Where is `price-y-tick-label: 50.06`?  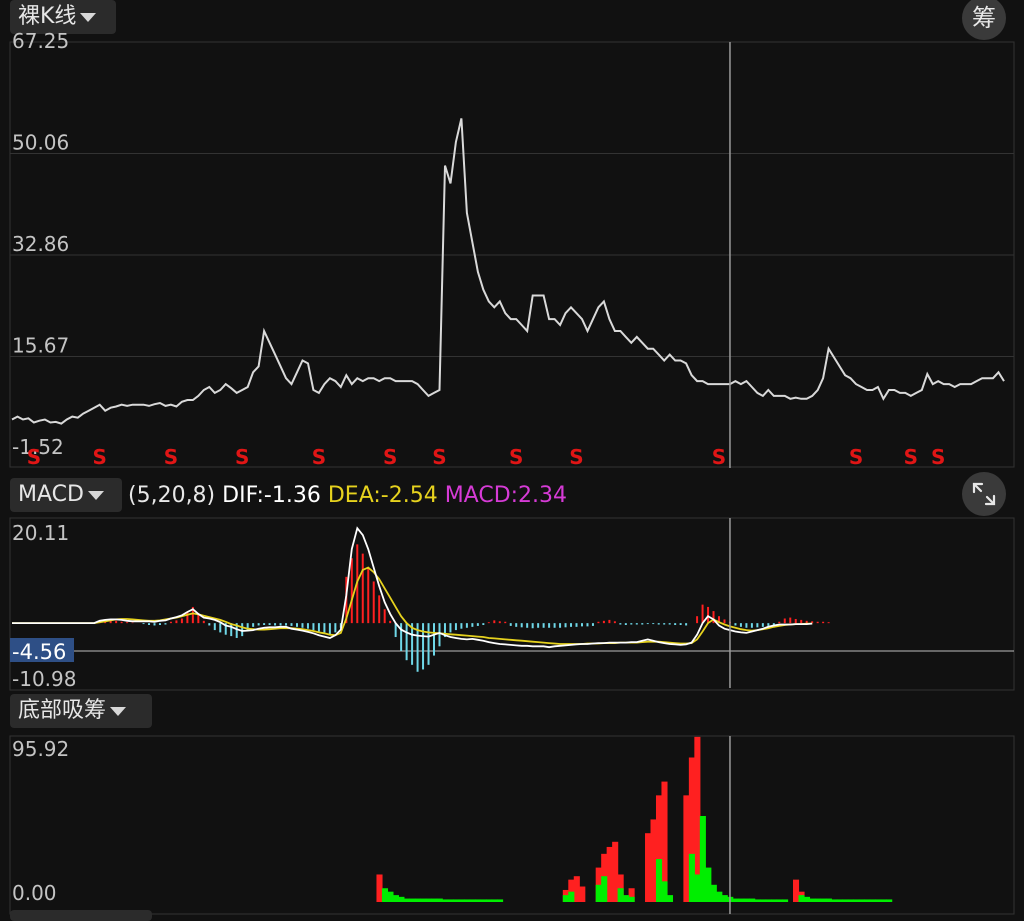
price-y-tick-label: 50.06 is located at coordinates (40, 142).